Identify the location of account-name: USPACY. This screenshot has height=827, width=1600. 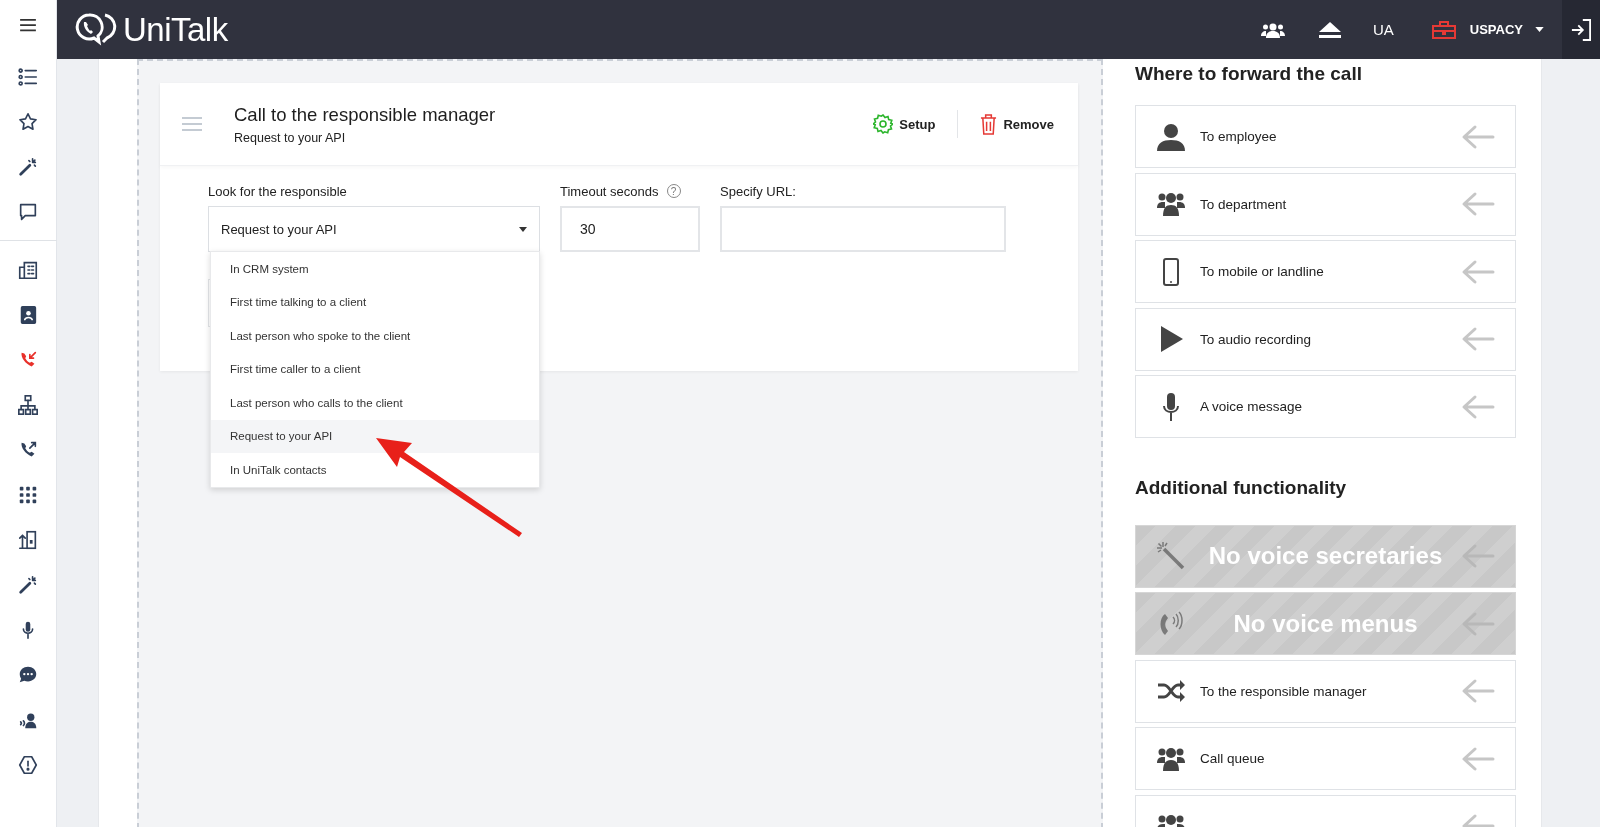
(1496, 29).